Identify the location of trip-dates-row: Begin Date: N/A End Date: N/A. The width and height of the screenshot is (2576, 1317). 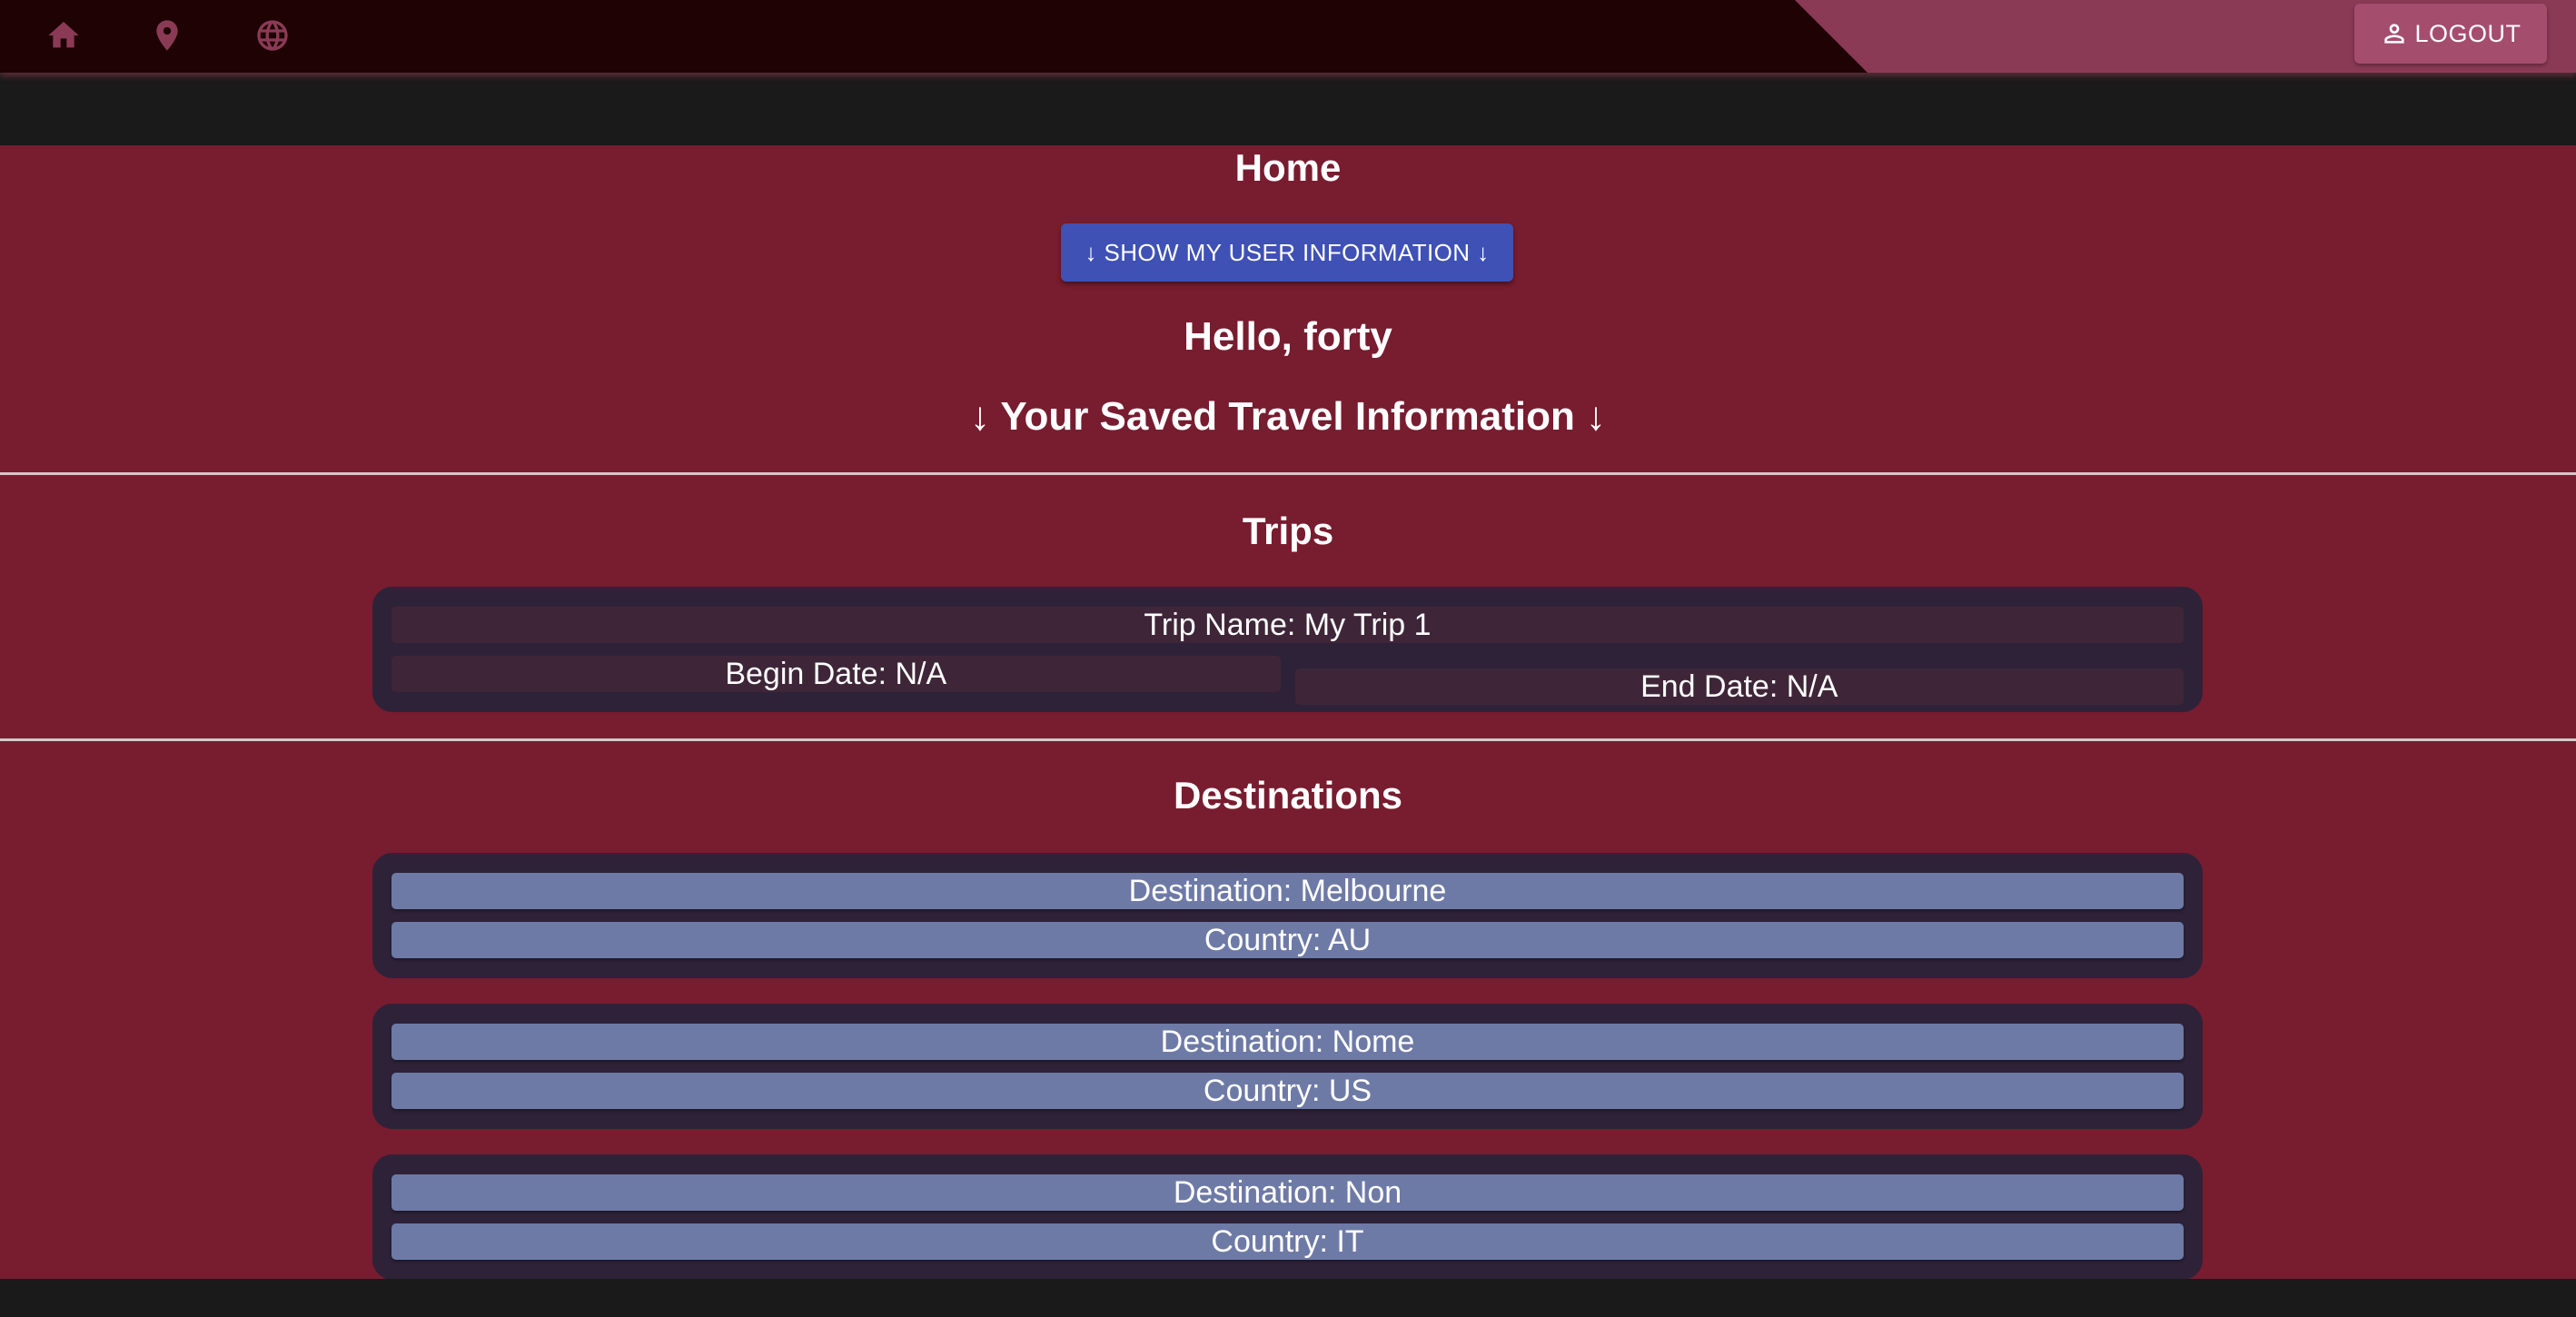
(1287, 680).